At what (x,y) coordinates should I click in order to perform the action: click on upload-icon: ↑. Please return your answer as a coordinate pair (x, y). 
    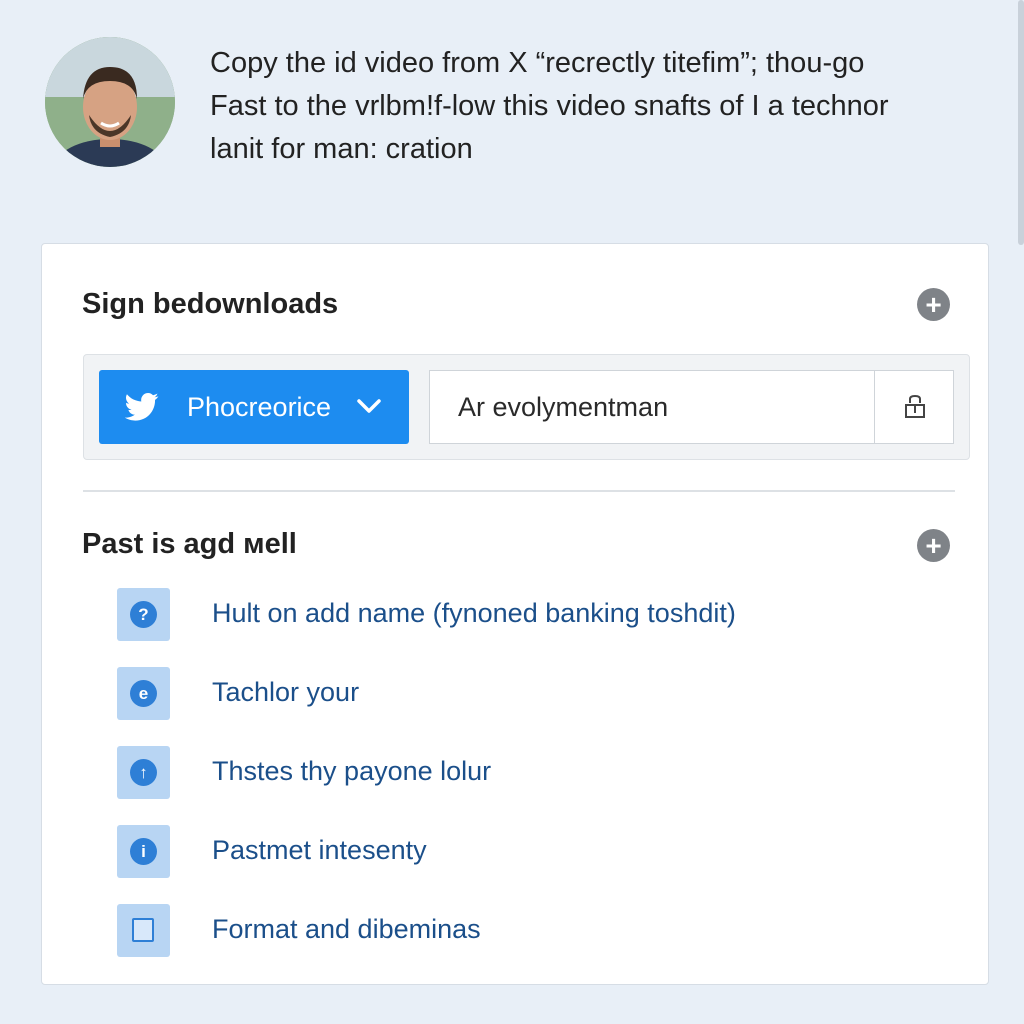
    Looking at the image, I should click on (143, 772).